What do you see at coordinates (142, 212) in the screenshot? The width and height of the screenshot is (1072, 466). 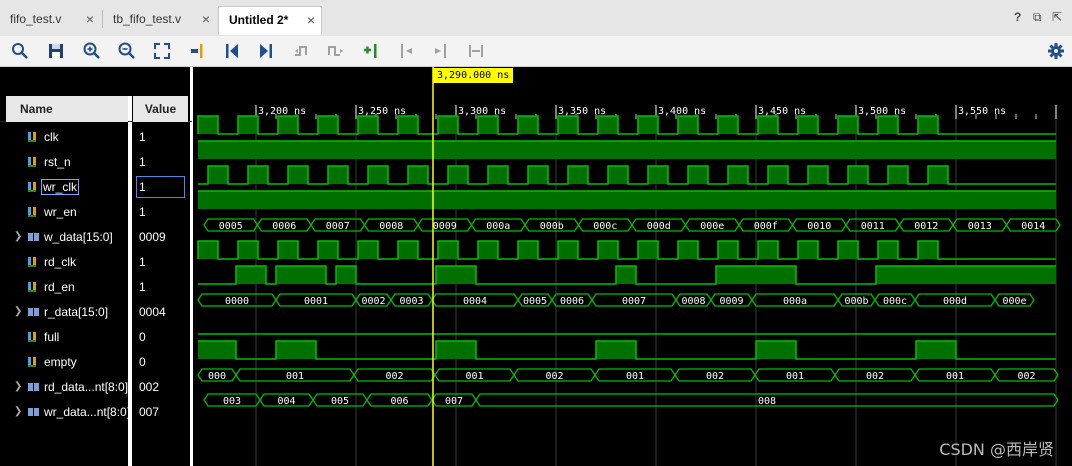 I see `signal-value: 1` at bounding box center [142, 212].